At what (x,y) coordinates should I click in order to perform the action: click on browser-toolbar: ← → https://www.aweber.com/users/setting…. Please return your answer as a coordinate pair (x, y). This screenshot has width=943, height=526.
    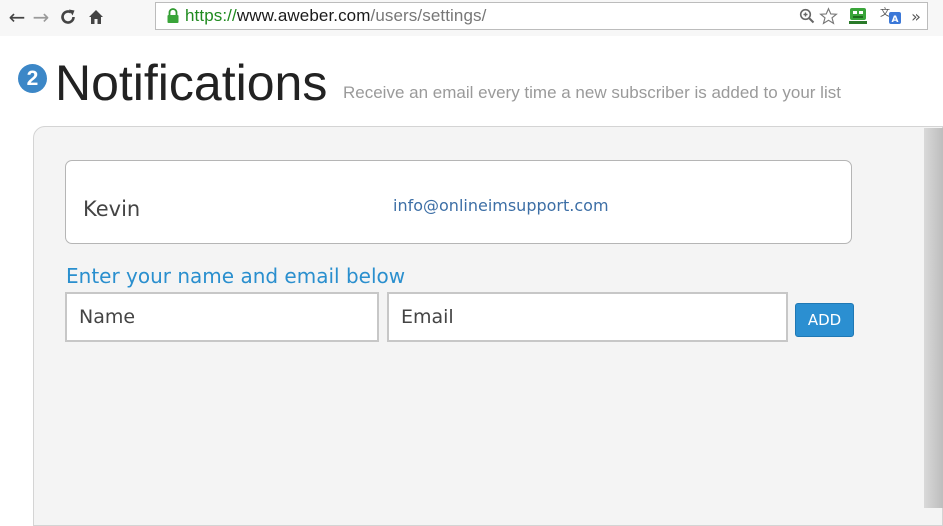
    Looking at the image, I should click on (471, 18).